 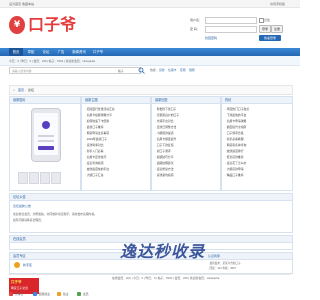 I want to click on list-item: · 信用卡提额攻略分享, so click(x=109, y=115).